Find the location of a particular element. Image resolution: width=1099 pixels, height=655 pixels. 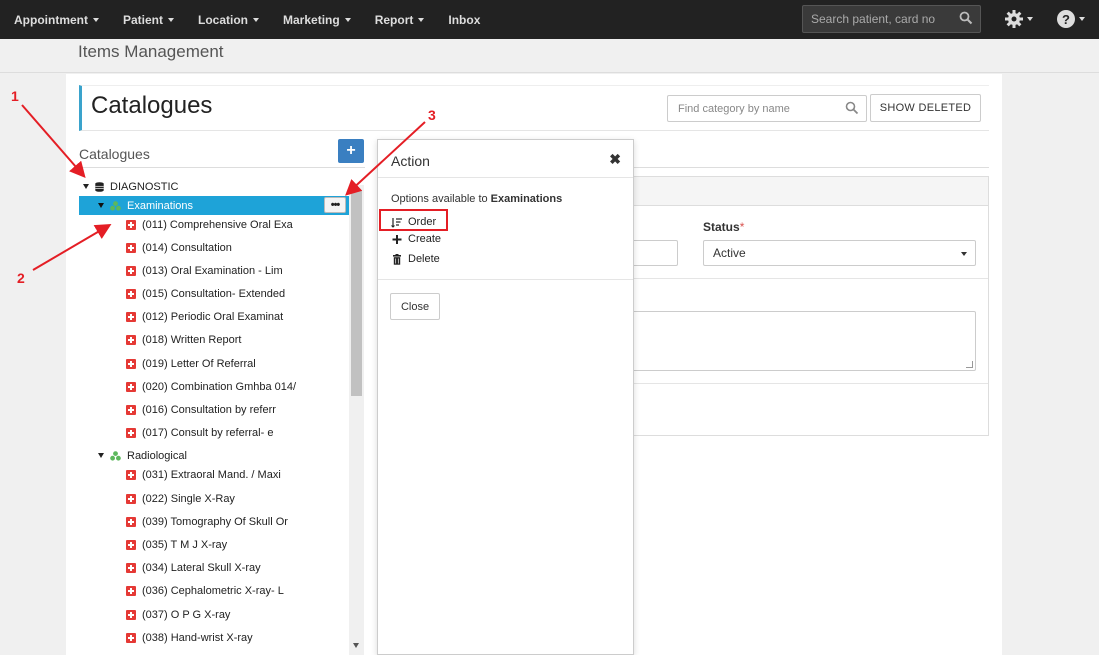

nav-report: Report is located at coordinates (400, 19).